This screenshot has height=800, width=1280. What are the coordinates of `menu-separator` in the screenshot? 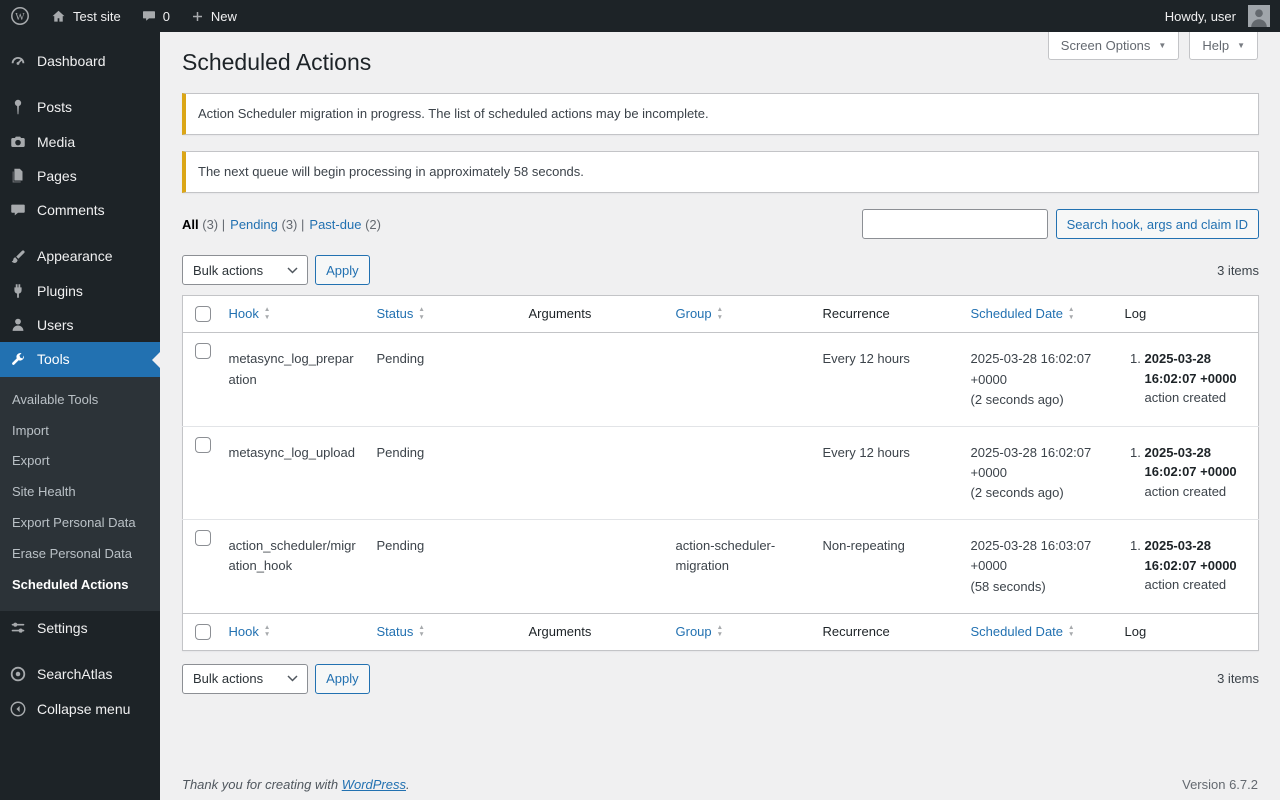 It's located at (80, 233).